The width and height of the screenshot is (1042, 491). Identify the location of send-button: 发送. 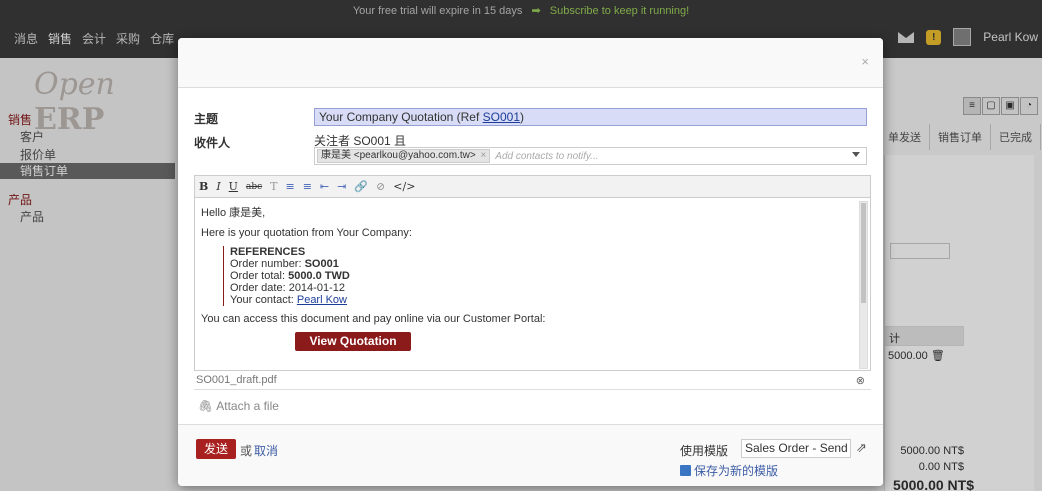
(216, 449).